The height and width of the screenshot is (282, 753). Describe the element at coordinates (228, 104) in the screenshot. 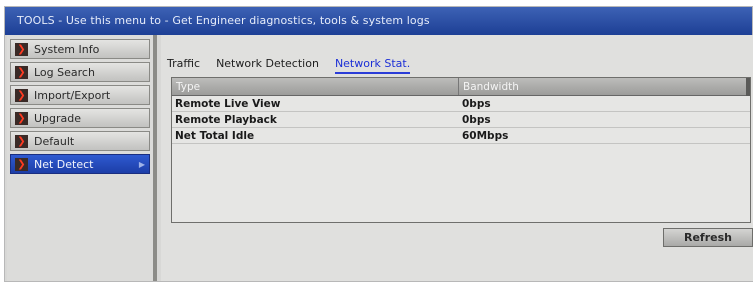

I see `cell-type: Remote Live View` at that location.